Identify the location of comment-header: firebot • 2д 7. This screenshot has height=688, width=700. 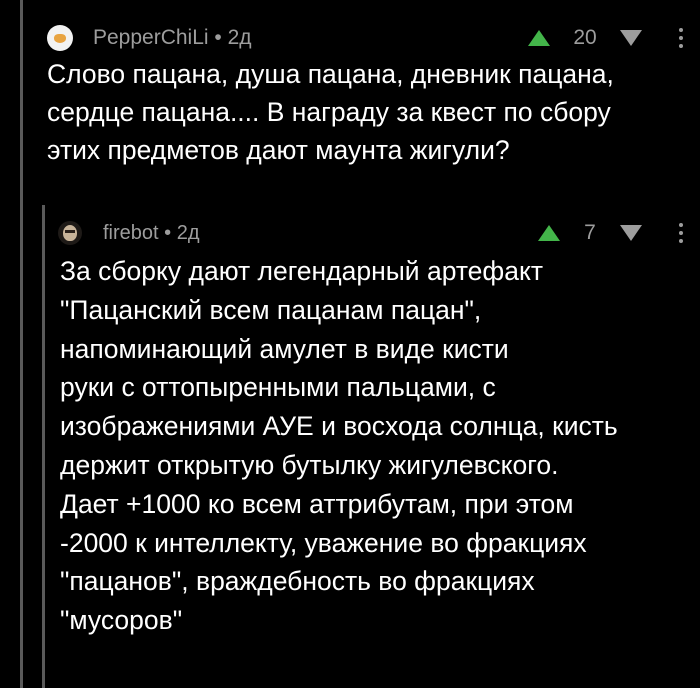
(371, 233).